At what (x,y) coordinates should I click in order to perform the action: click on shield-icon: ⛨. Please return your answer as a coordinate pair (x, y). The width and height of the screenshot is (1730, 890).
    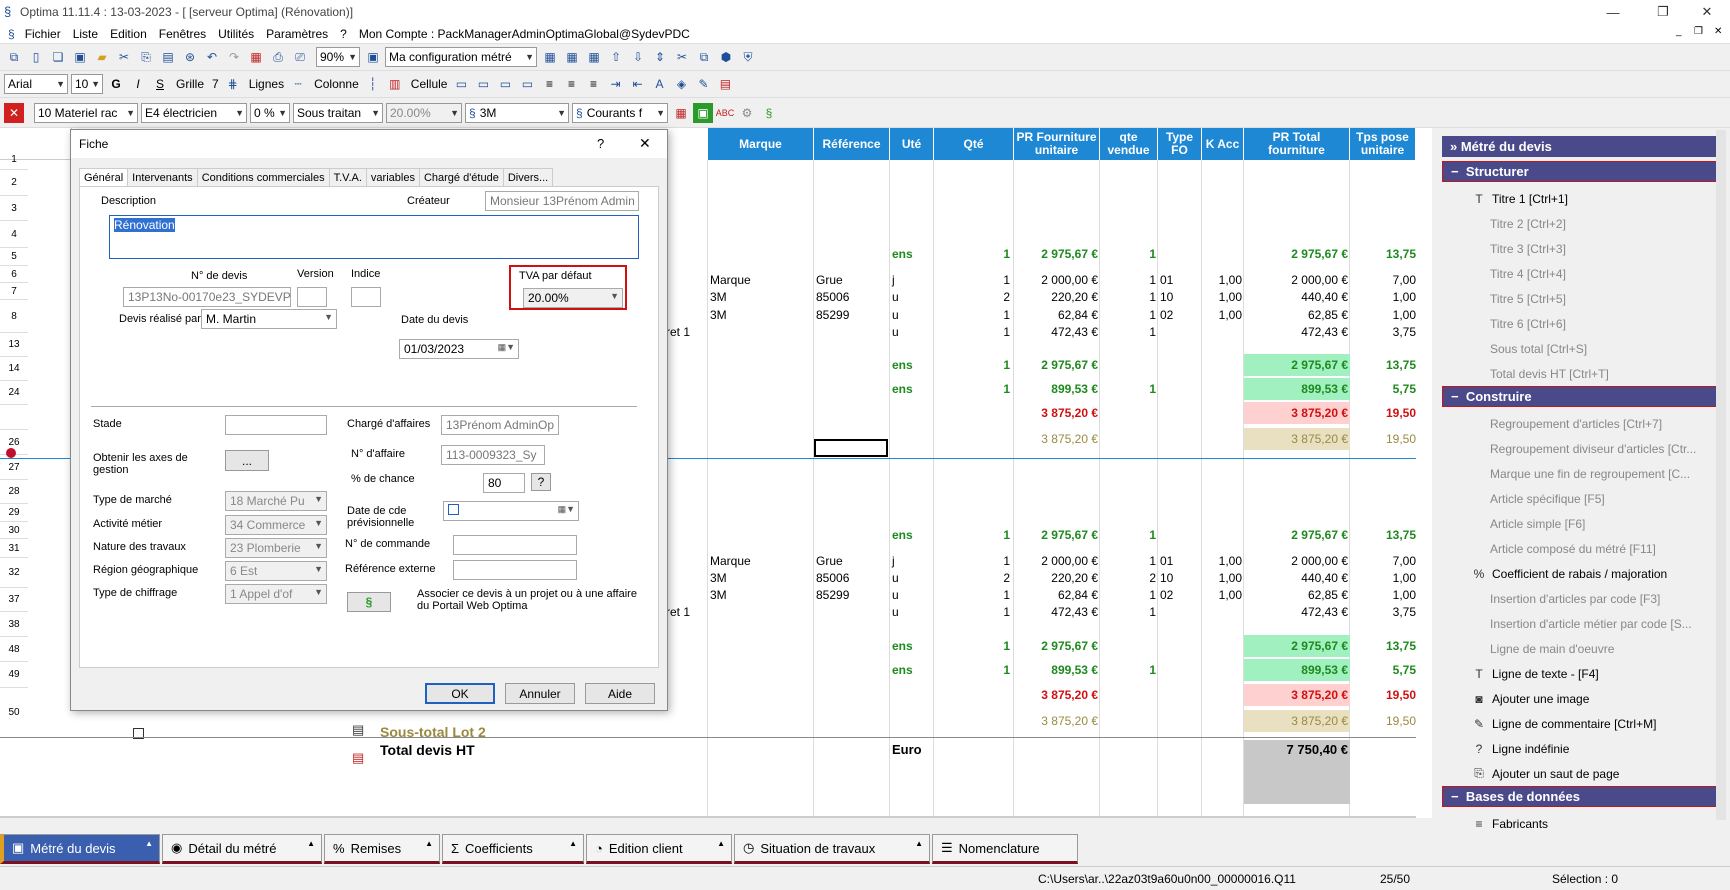
    Looking at the image, I should click on (748, 57).